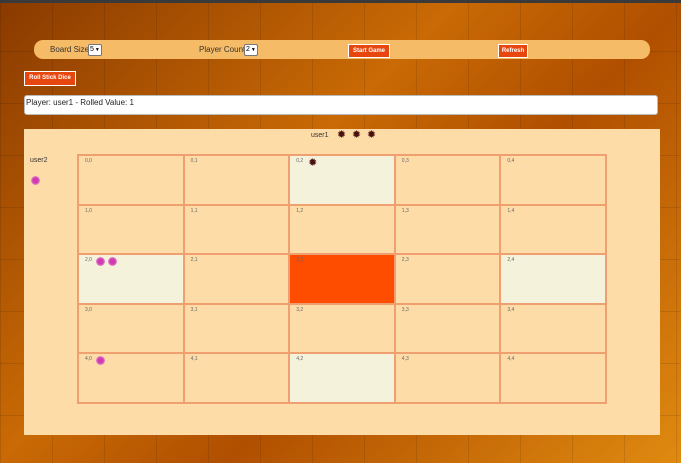  What do you see at coordinates (236, 279) in the screenshot?
I see `board-cell-2-1: 2,1` at bounding box center [236, 279].